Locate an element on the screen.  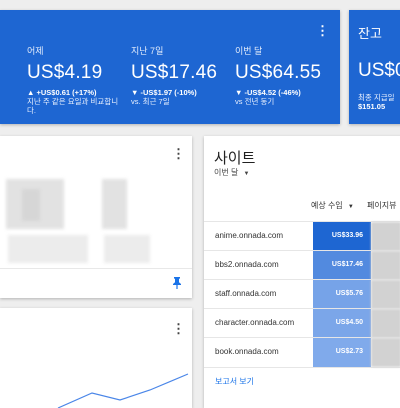
sort-arrow-icon: ▼ is located at coordinates (350, 207).